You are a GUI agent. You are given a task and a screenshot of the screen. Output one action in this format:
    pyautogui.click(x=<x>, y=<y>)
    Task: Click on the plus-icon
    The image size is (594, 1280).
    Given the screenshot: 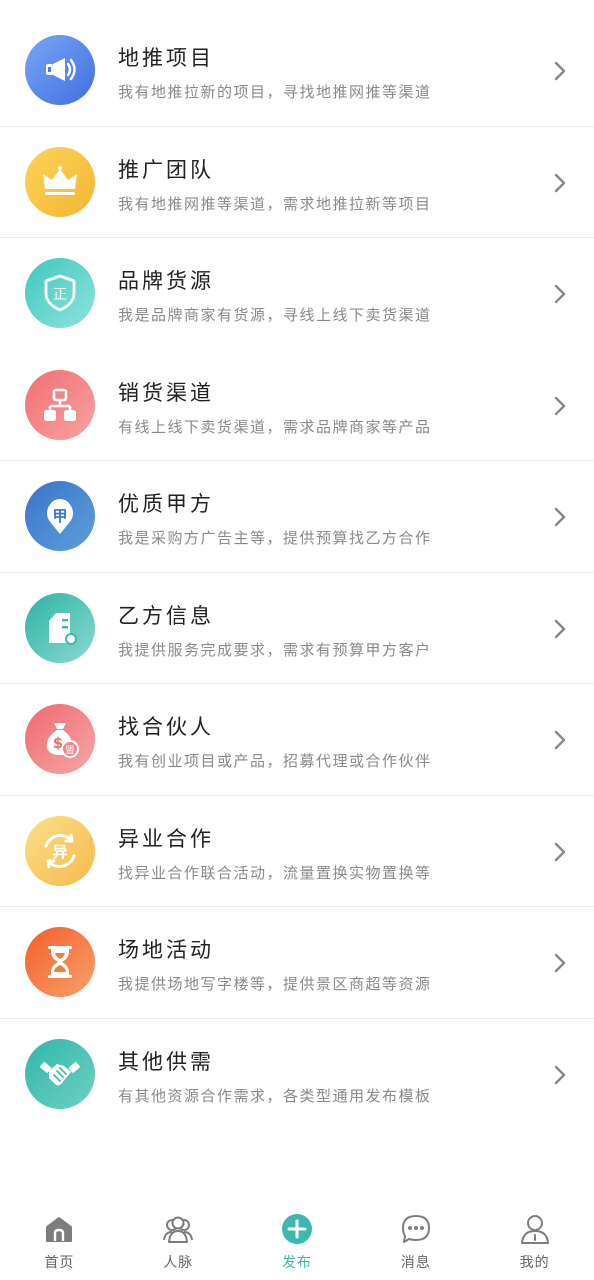 What is the action you would take?
    pyautogui.click(x=296, y=1229)
    